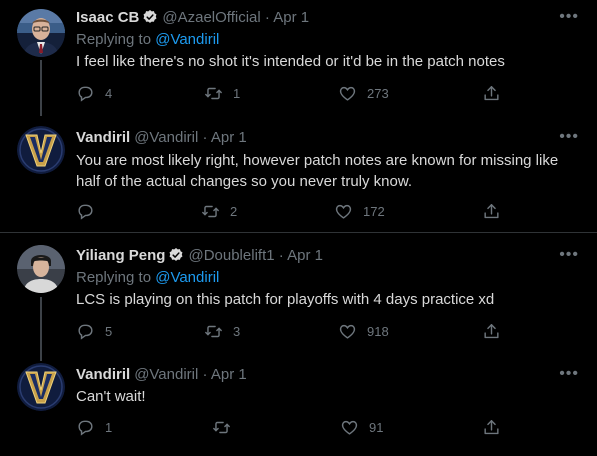  Describe the element at coordinates (231, 255) in the screenshot. I see `user-handle: @Doublelift1` at that location.